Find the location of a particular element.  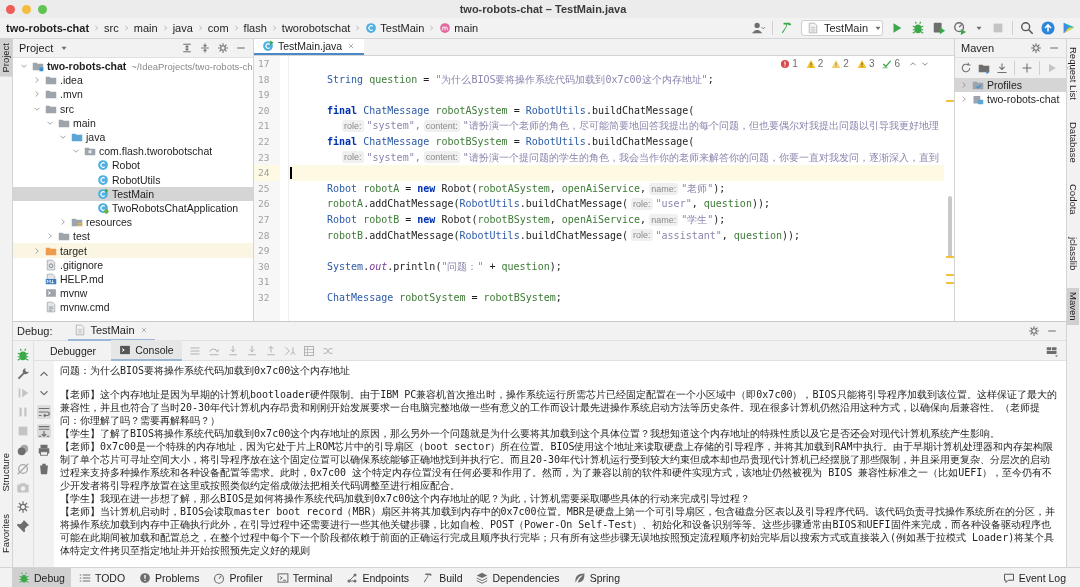

tree-item: com.flash.tworobotschat is located at coordinates (133, 151).